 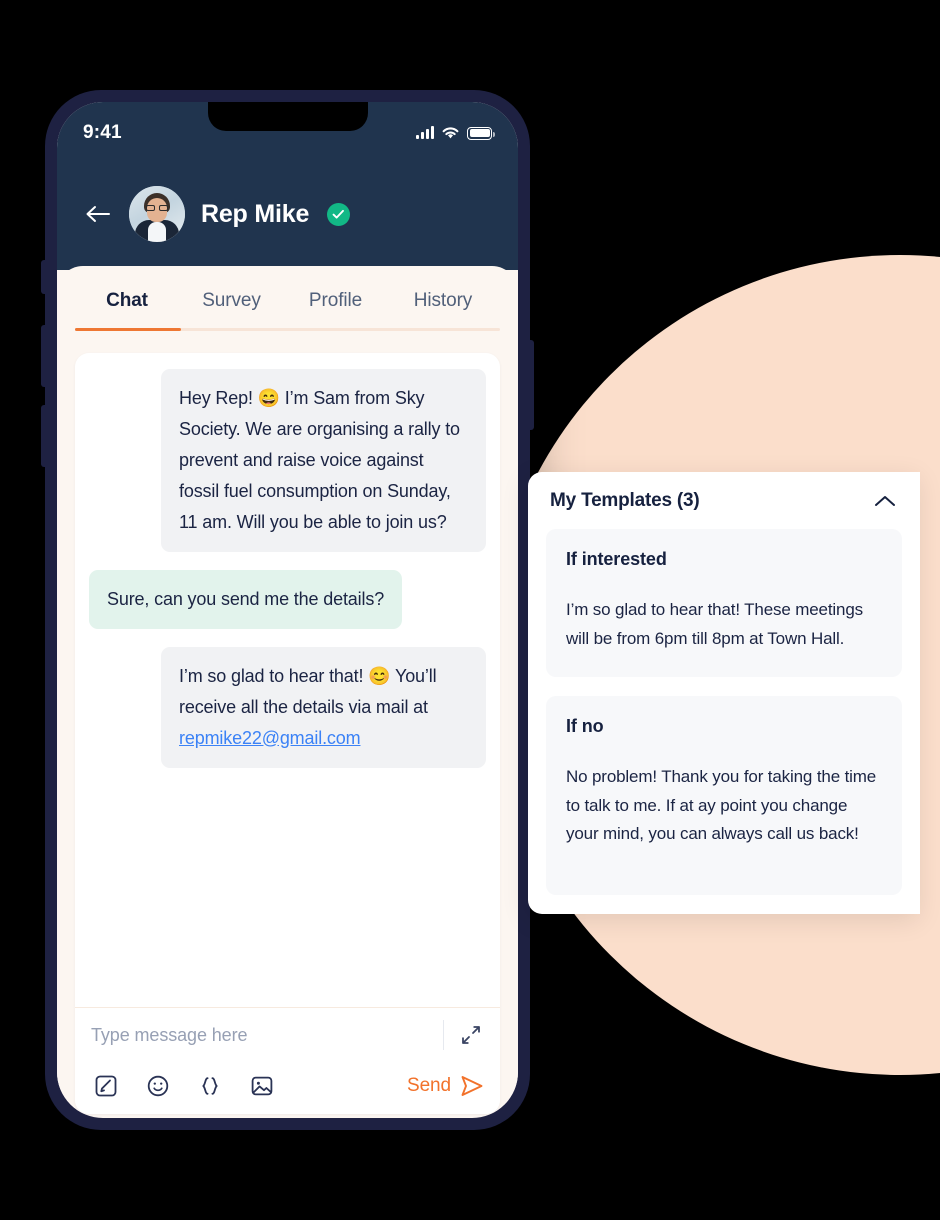 What do you see at coordinates (158, 1086) in the screenshot?
I see `emoji-smiley-icon` at bounding box center [158, 1086].